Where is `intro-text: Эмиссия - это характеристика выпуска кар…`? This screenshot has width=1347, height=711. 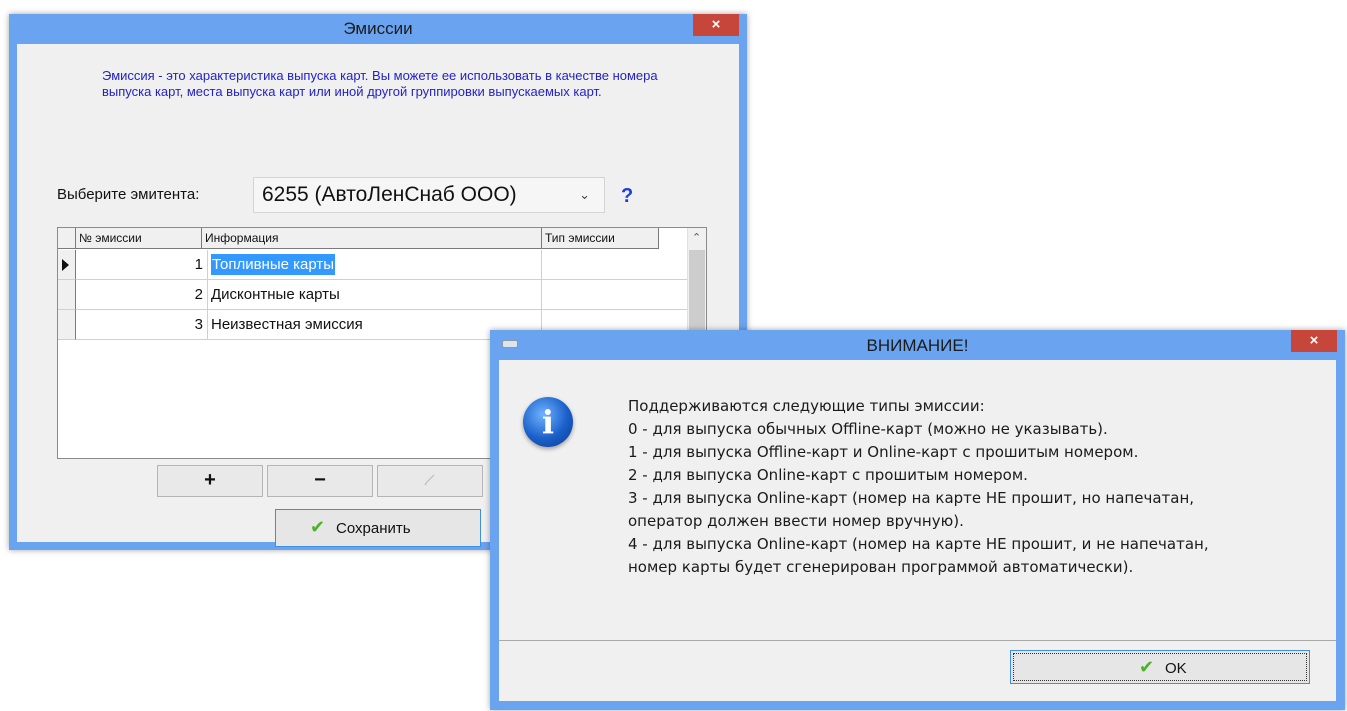
intro-text: Эмиссия - это характеристика выпуска кар… is located at coordinates (380, 83).